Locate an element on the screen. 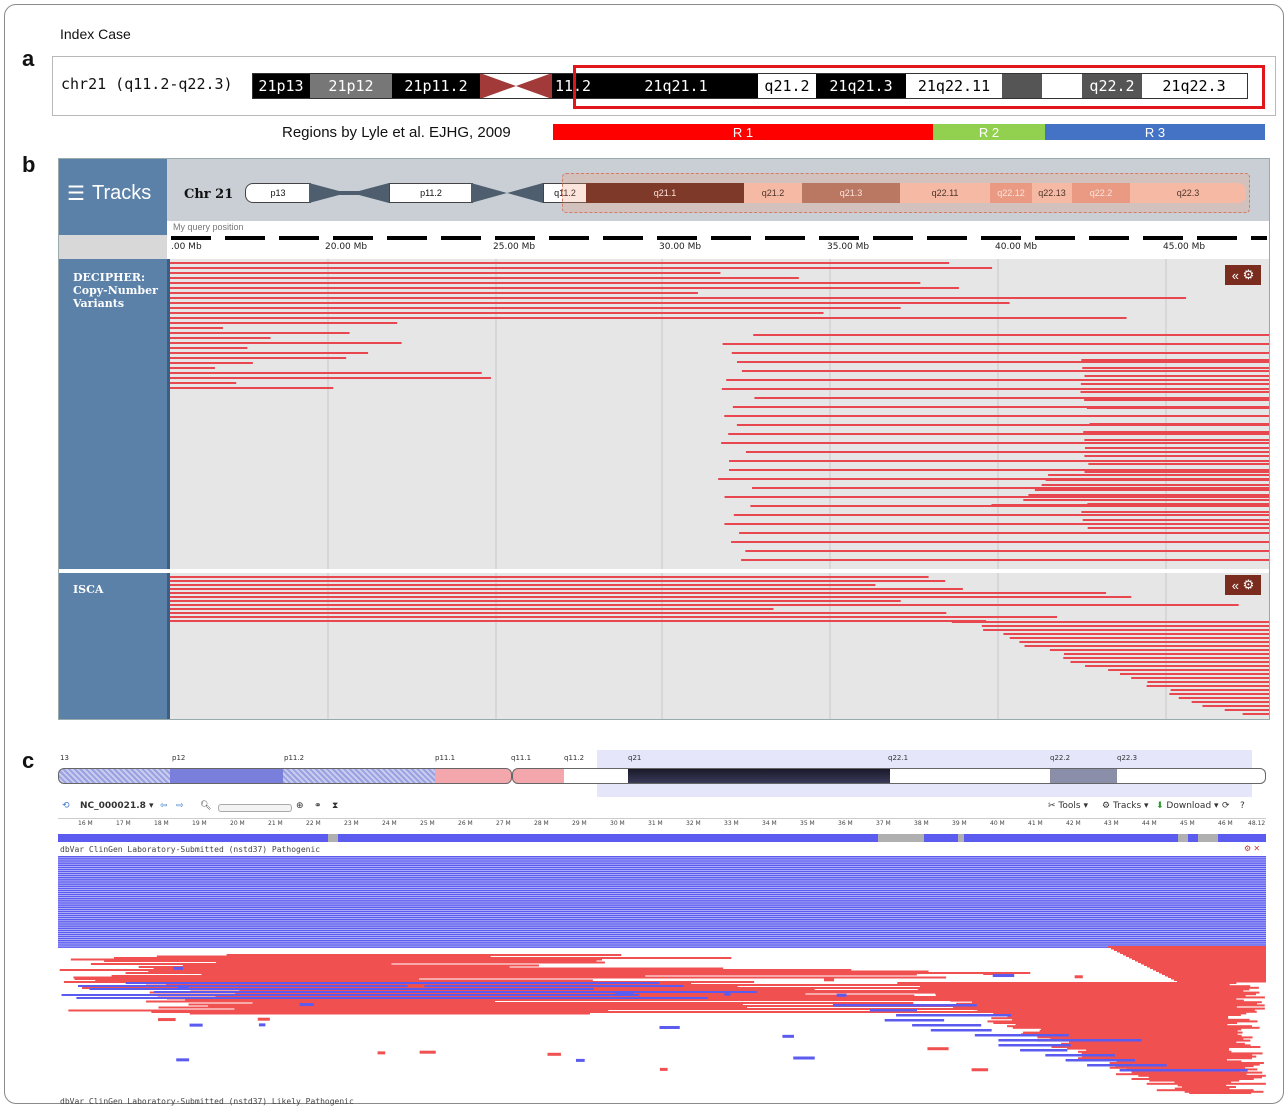  band-label-c: q11.1 is located at coordinates (521, 758).